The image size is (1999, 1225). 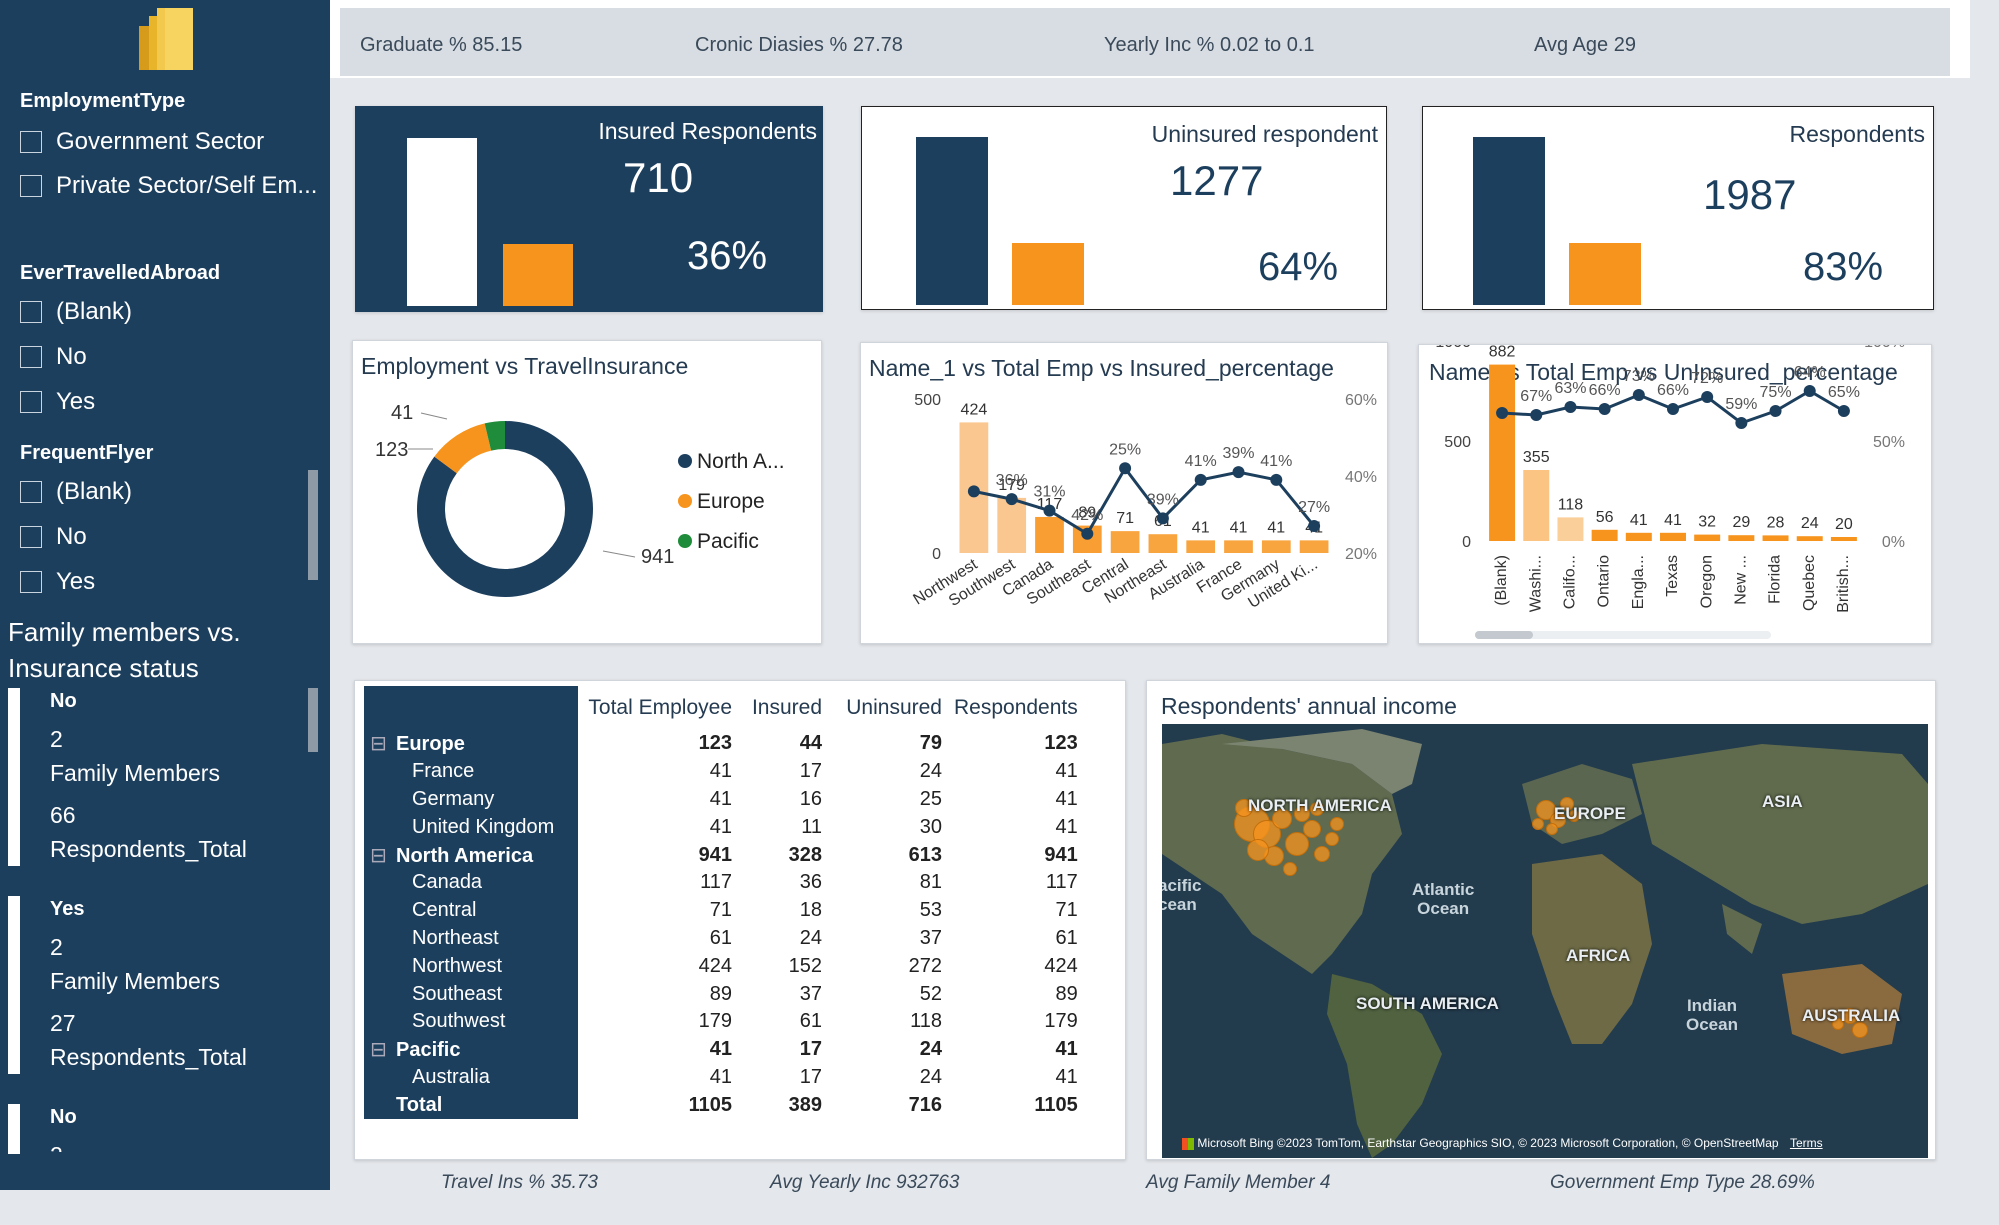 What do you see at coordinates (471, 855) in the screenshot?
I see `row-label: ⊟ North America` at bounding box center [471, 855].